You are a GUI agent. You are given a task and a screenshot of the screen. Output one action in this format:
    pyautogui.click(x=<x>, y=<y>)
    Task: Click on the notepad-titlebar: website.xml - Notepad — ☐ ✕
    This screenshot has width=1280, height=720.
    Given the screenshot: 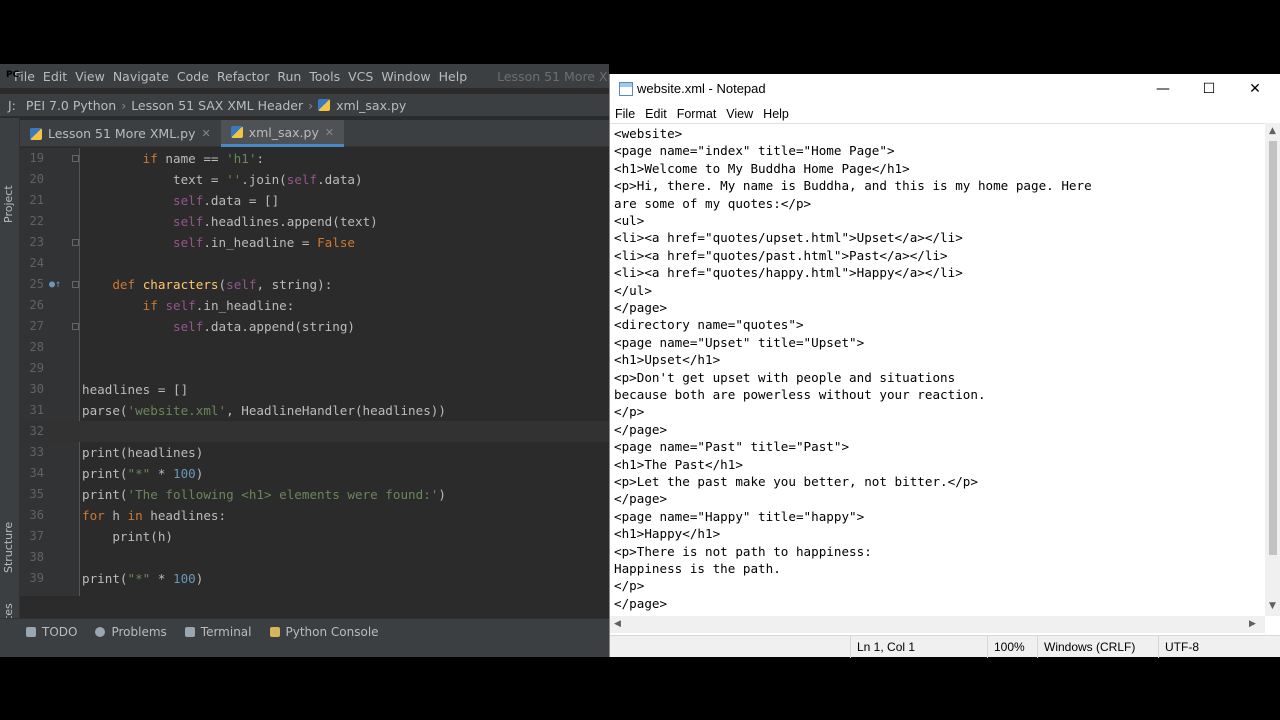 What is the action you would take?
    pyautogui.click(x=945, y=89)
    